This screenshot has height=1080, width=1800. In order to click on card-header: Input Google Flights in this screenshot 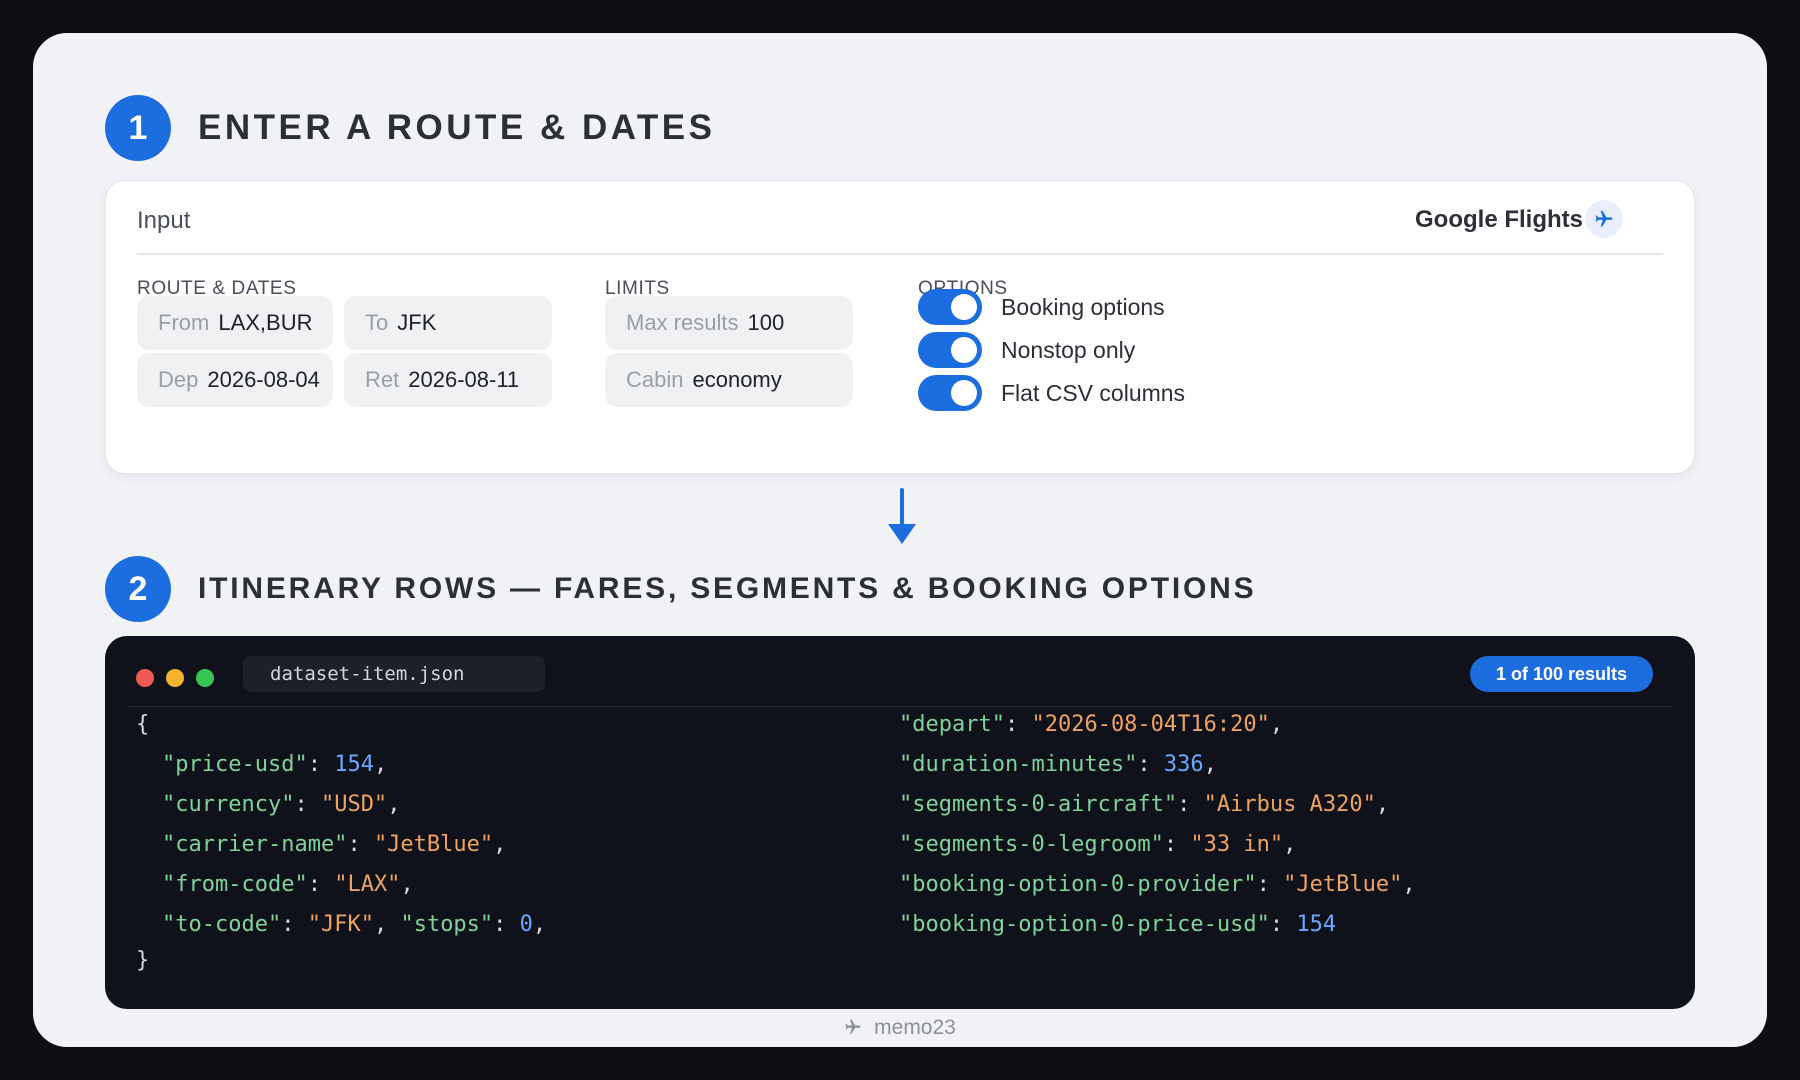, I will do `click(900, 218)`.